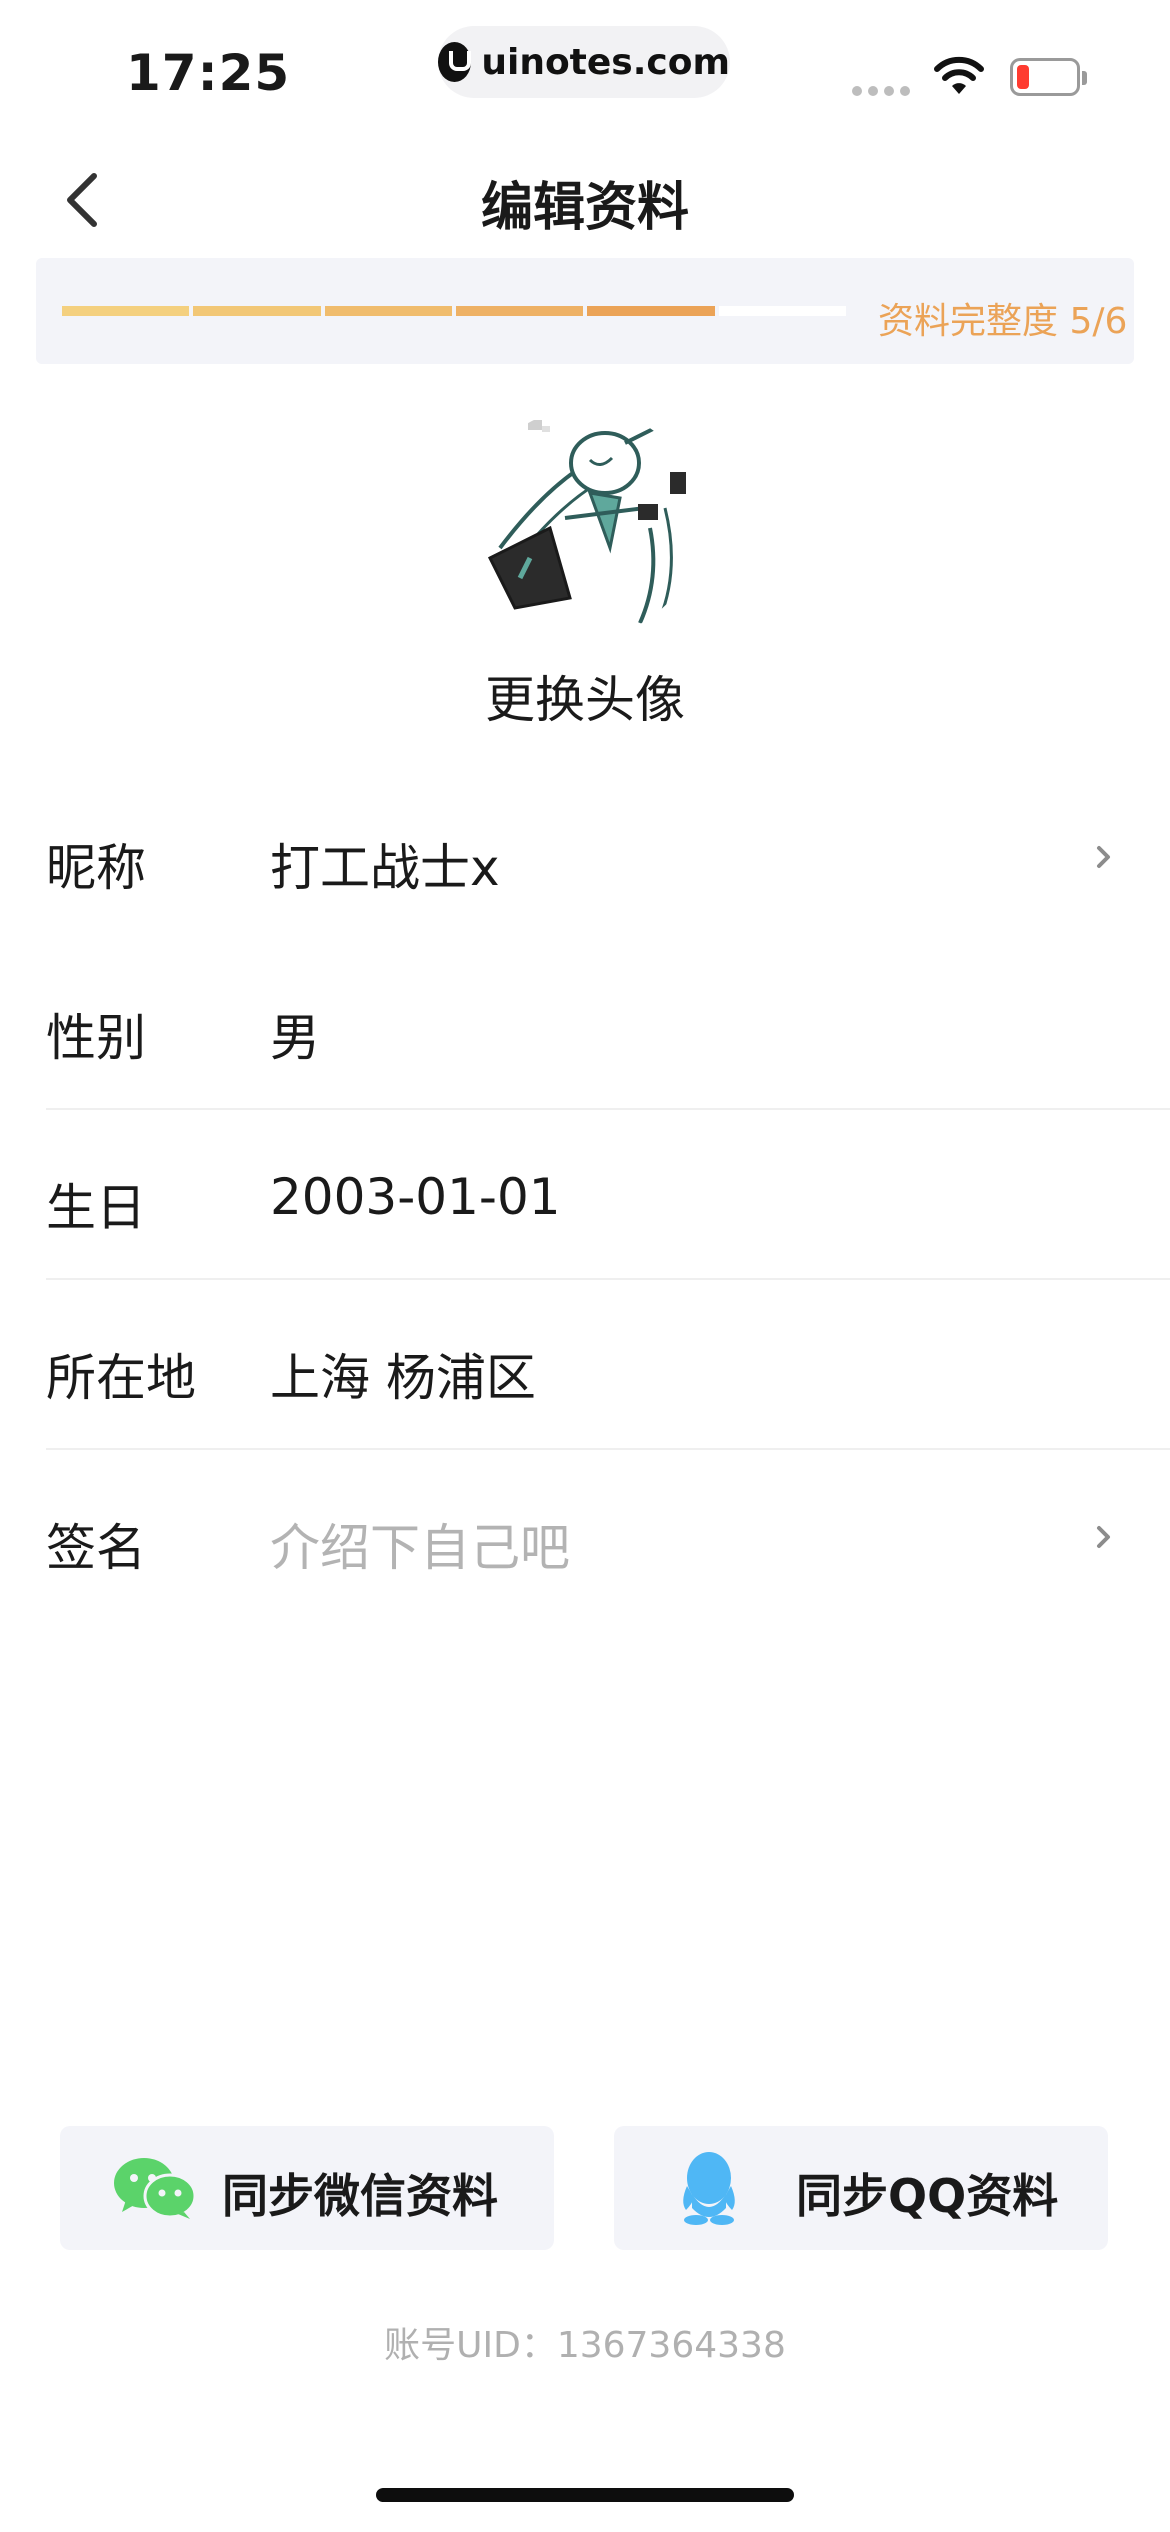  What do you see at coordinates (96, 868) in the screenshot?
I see `nickname-label: 昵称` at bounding box center [96, 868].